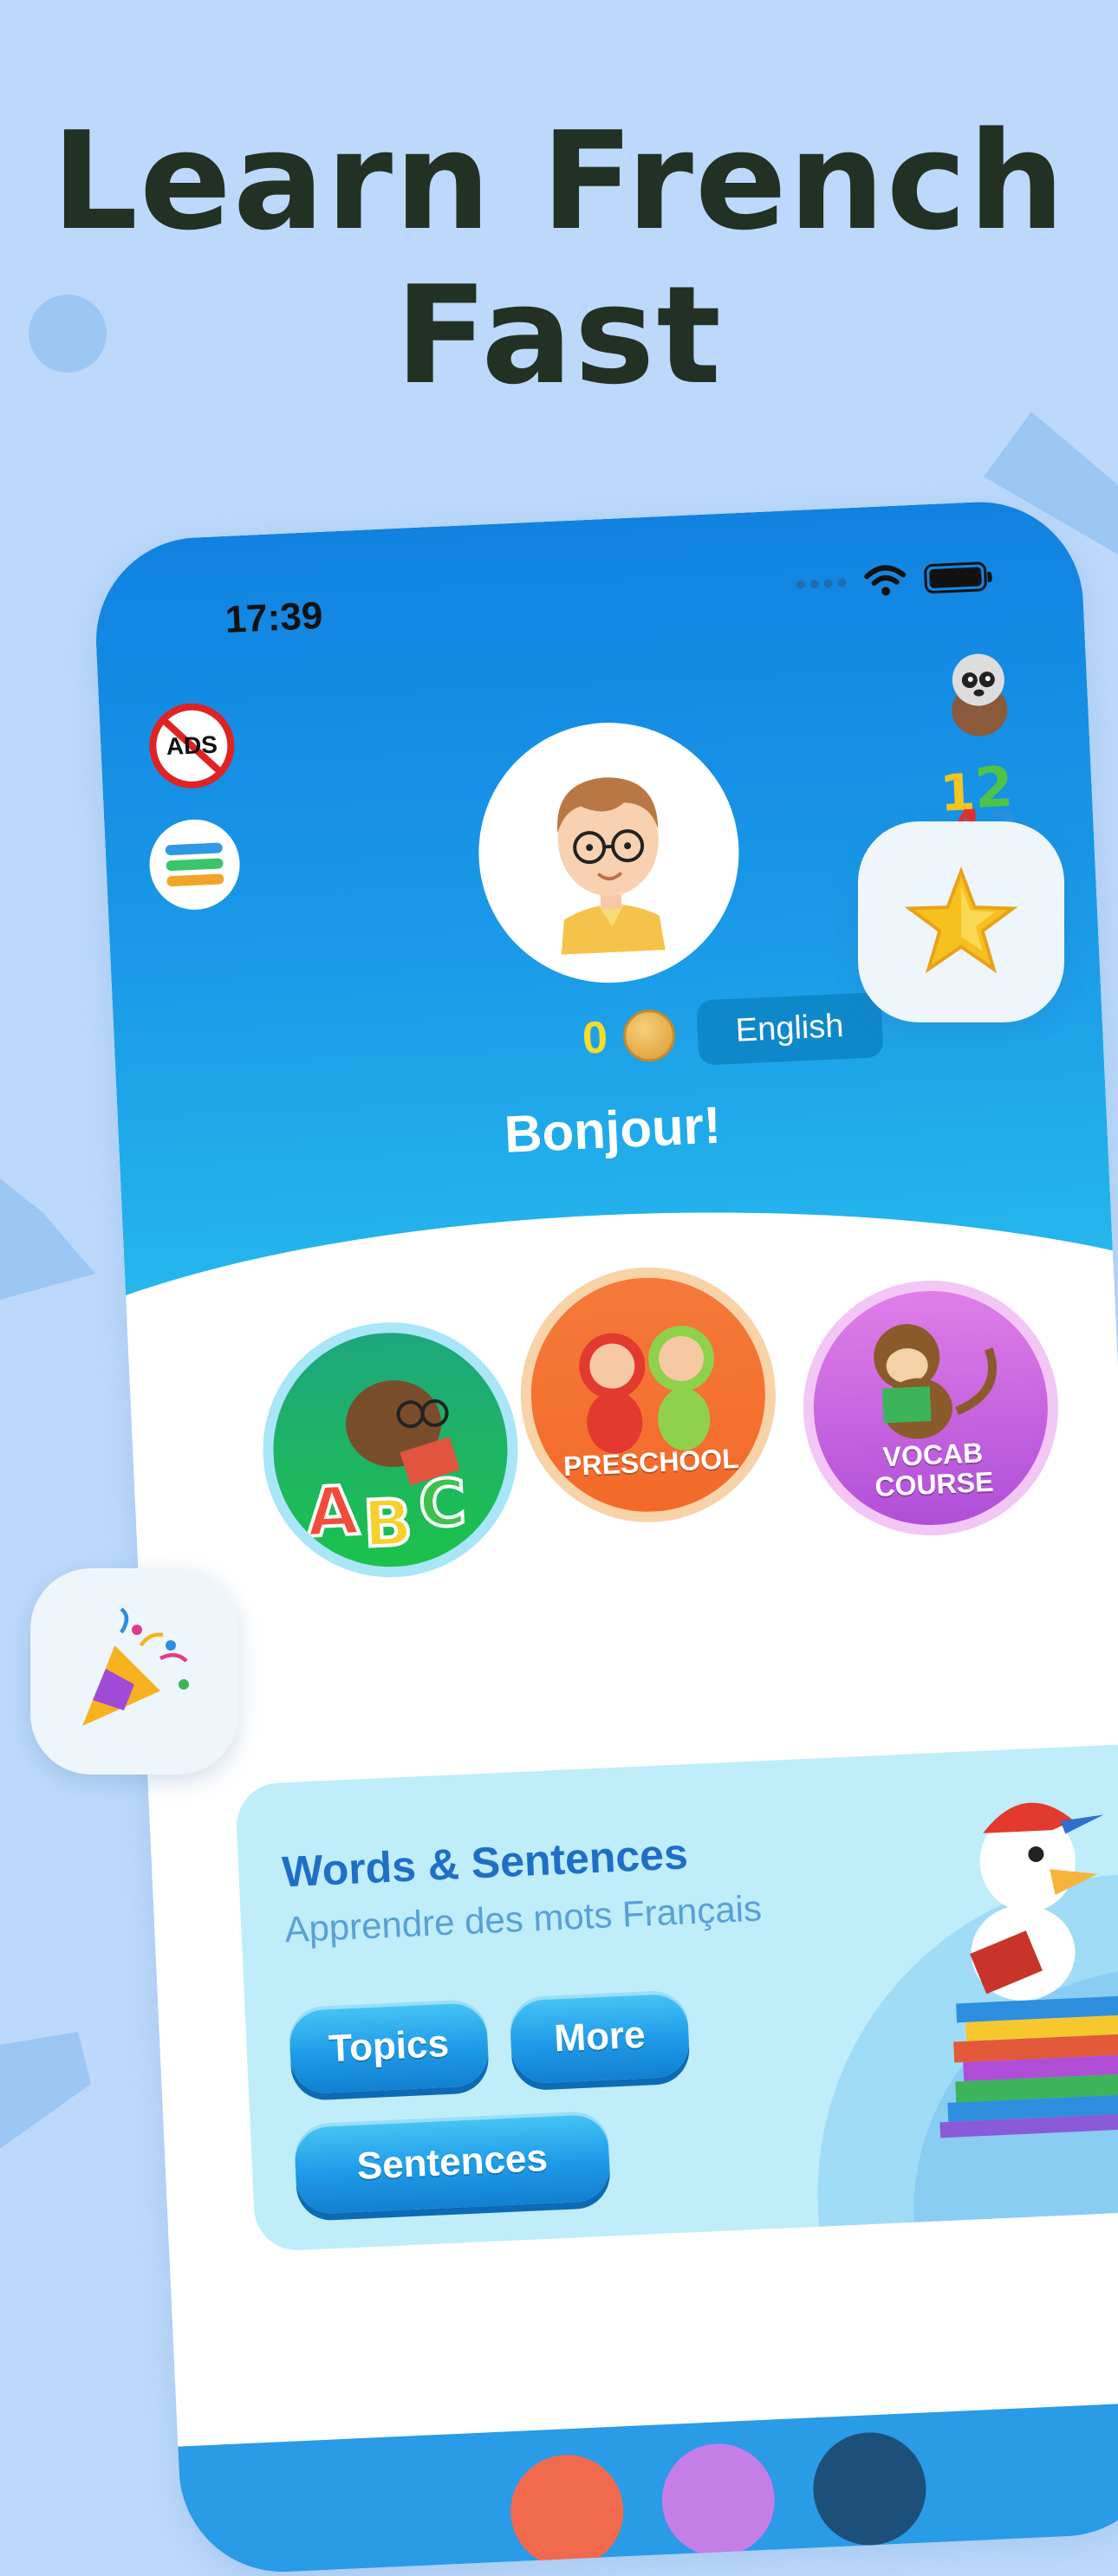 This screenshot has width=1118, height=2576. What do you see at coordinates (885, 580) in the screenshot?
I see `wifi-icon` at bounding box center [885, 580].